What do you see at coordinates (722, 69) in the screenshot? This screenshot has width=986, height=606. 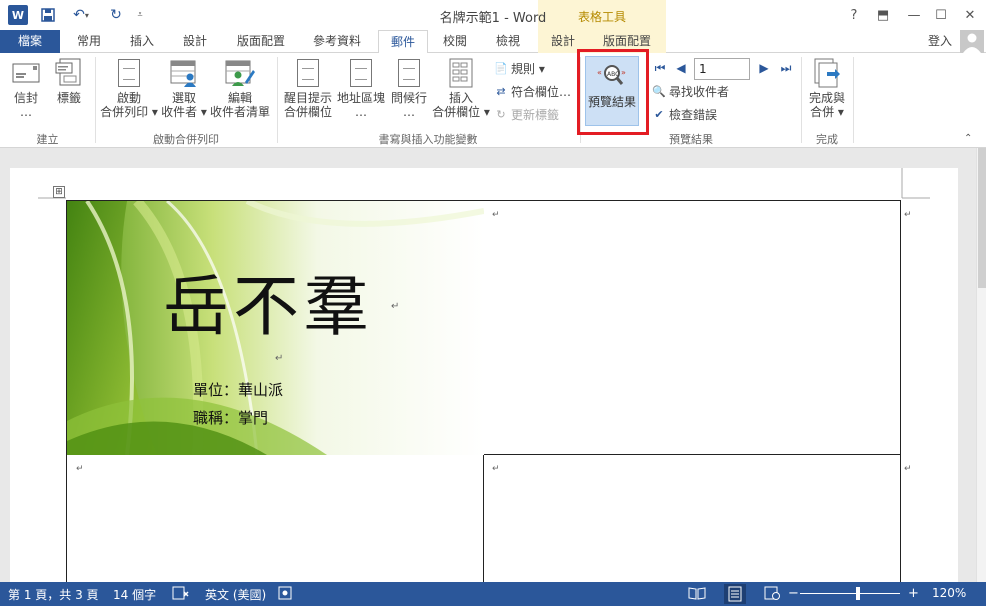 I see `record-number-input` at bounding box center [722, 69].